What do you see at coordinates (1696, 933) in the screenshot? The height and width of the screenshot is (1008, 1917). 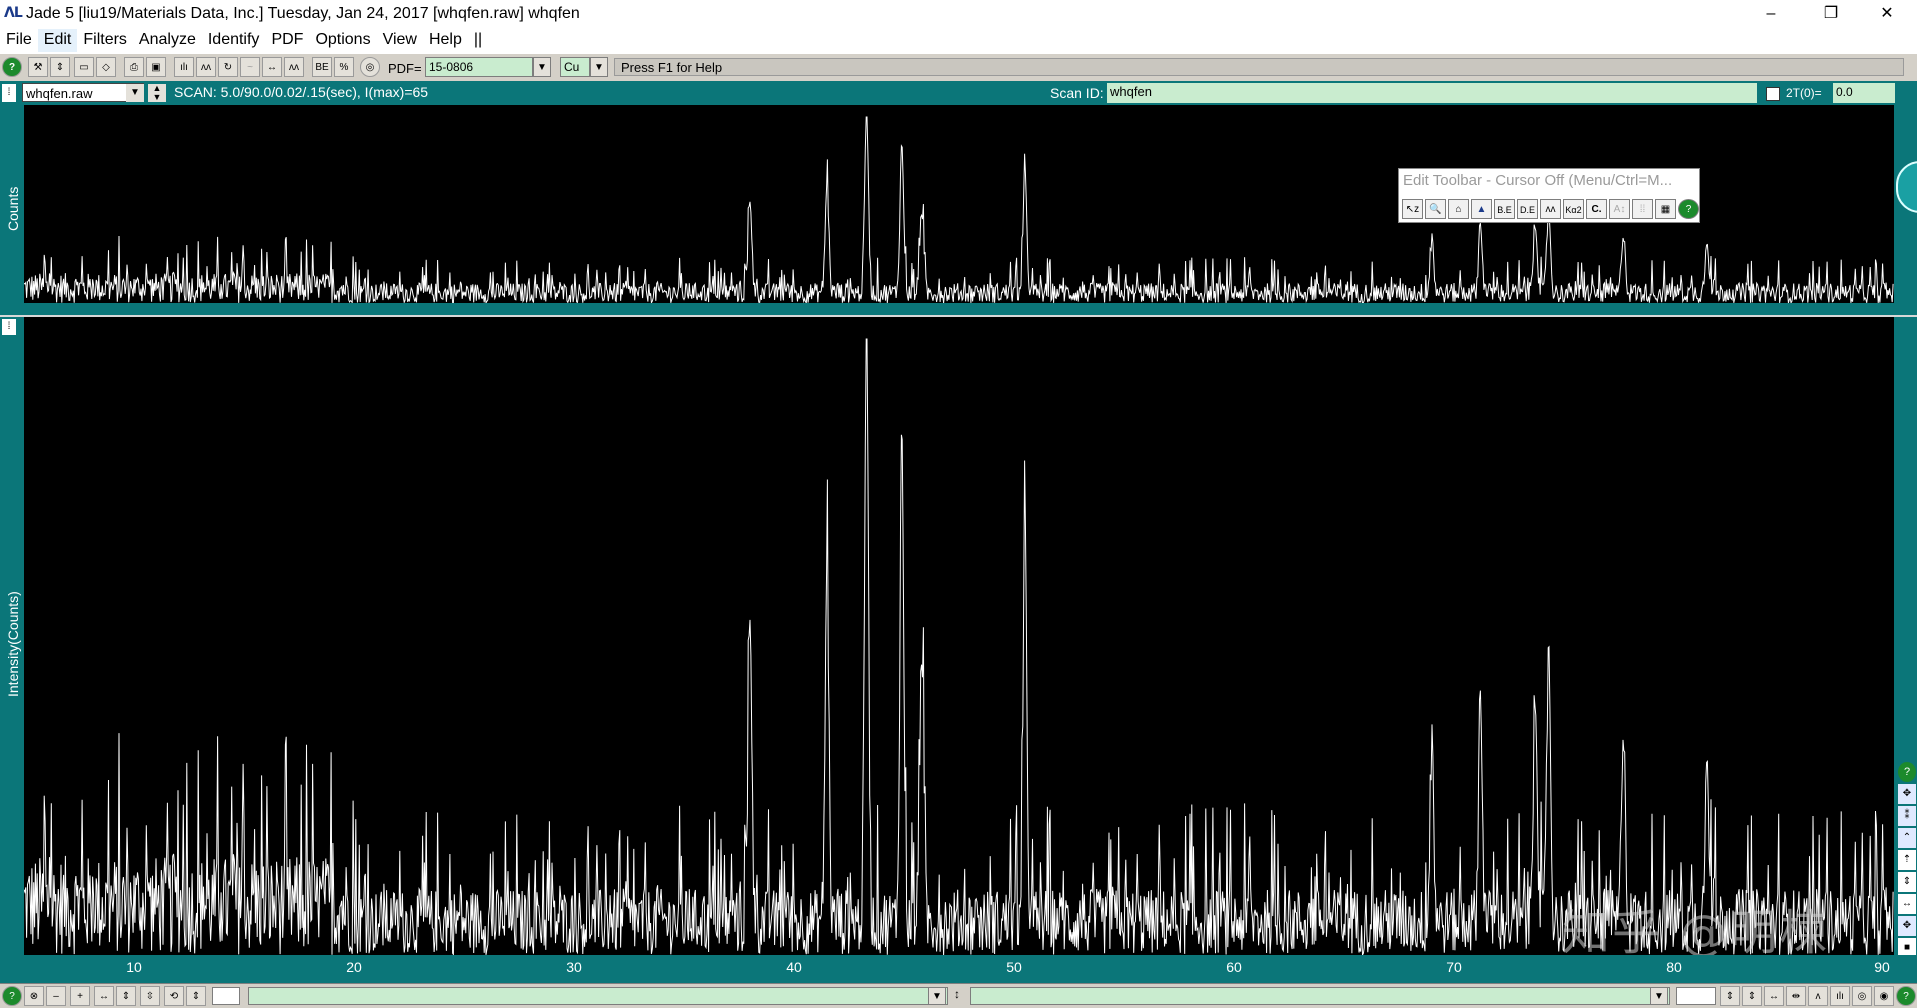 I see `watermark: 知乎 @明楝` at bounding box center [1696, 933].